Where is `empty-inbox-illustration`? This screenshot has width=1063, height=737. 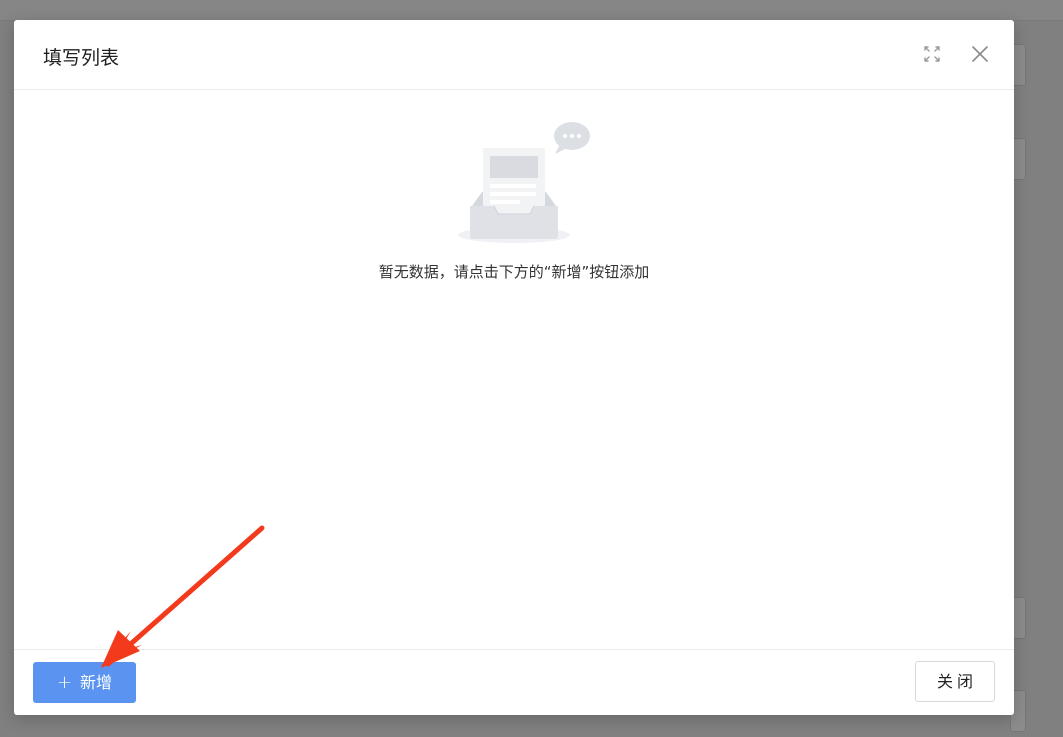 empty-inbox-illustration is located at coordinates (524, 183).